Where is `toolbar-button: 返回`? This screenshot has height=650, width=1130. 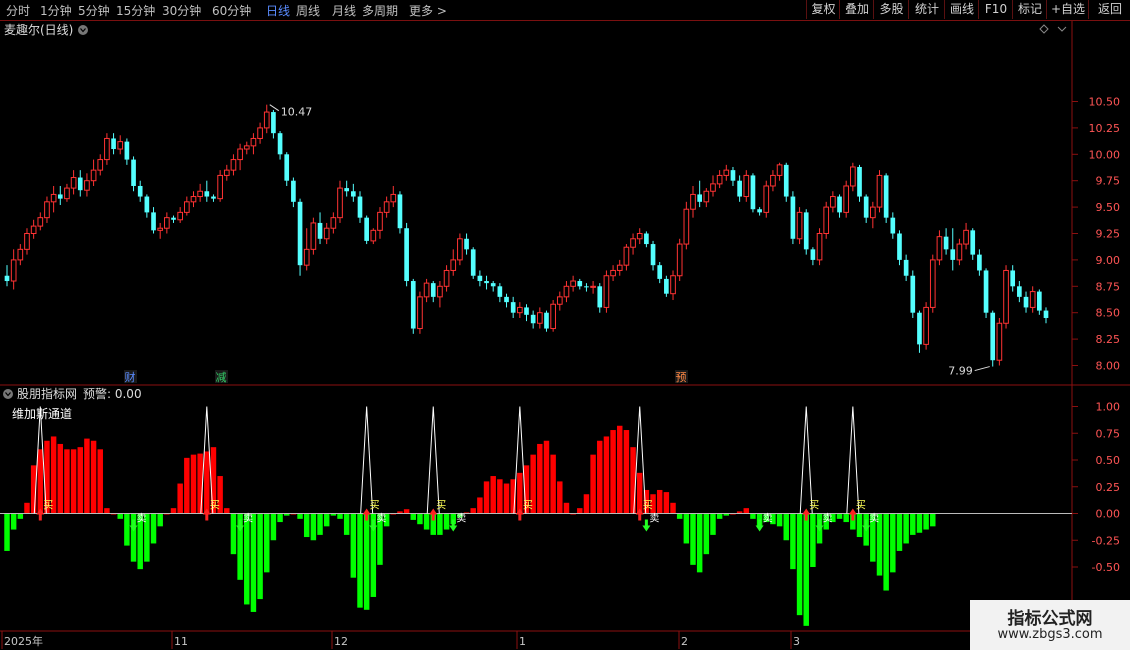 toolbar-button: 返回 is located at coordinates (1109, 9).